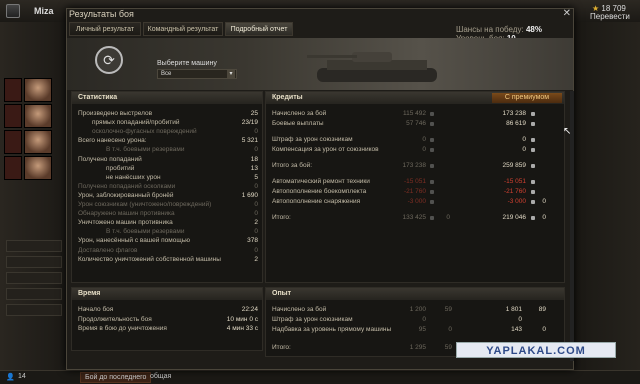 The height and width of the screenshot is (384, 640). Describe the element at coordinates (254, 113) in the screenshot. I see `stat-value: 25` at that location.